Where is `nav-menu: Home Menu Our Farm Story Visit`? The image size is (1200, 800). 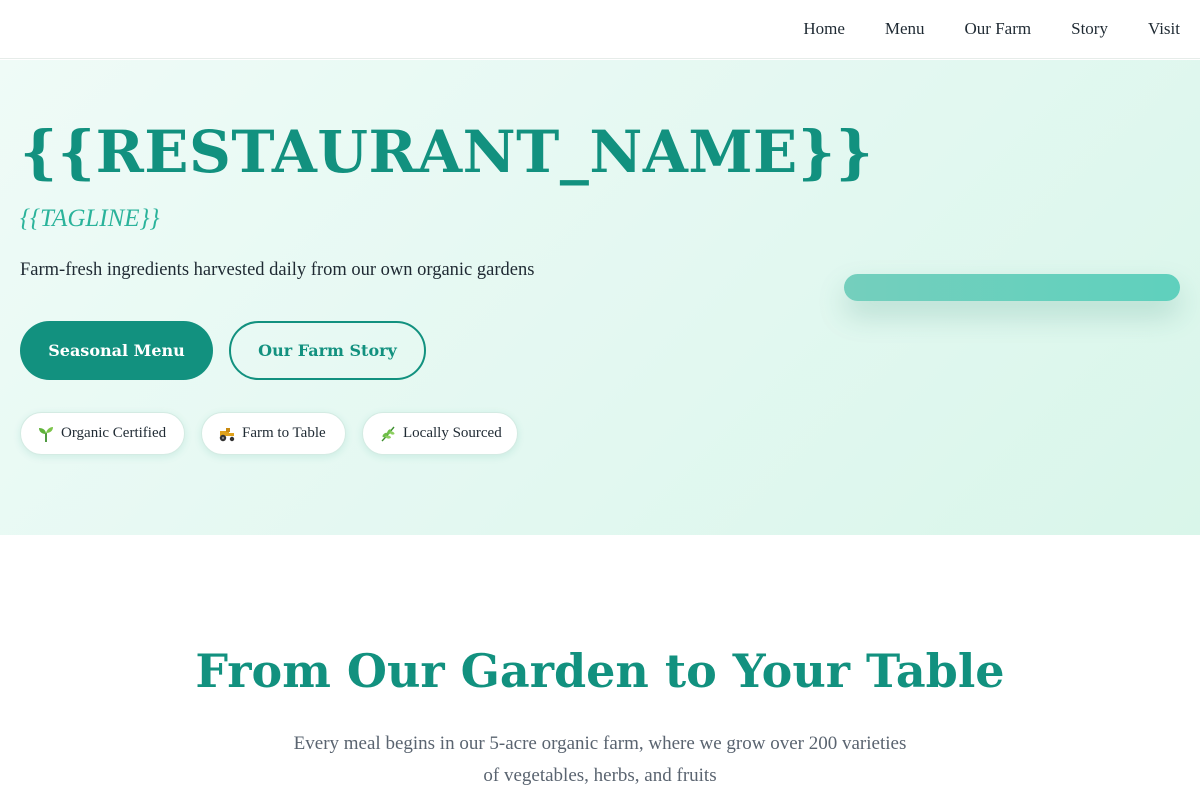 nav-menu: Home Menu Our Farm Story Visit is located at coordinates (991, 29).